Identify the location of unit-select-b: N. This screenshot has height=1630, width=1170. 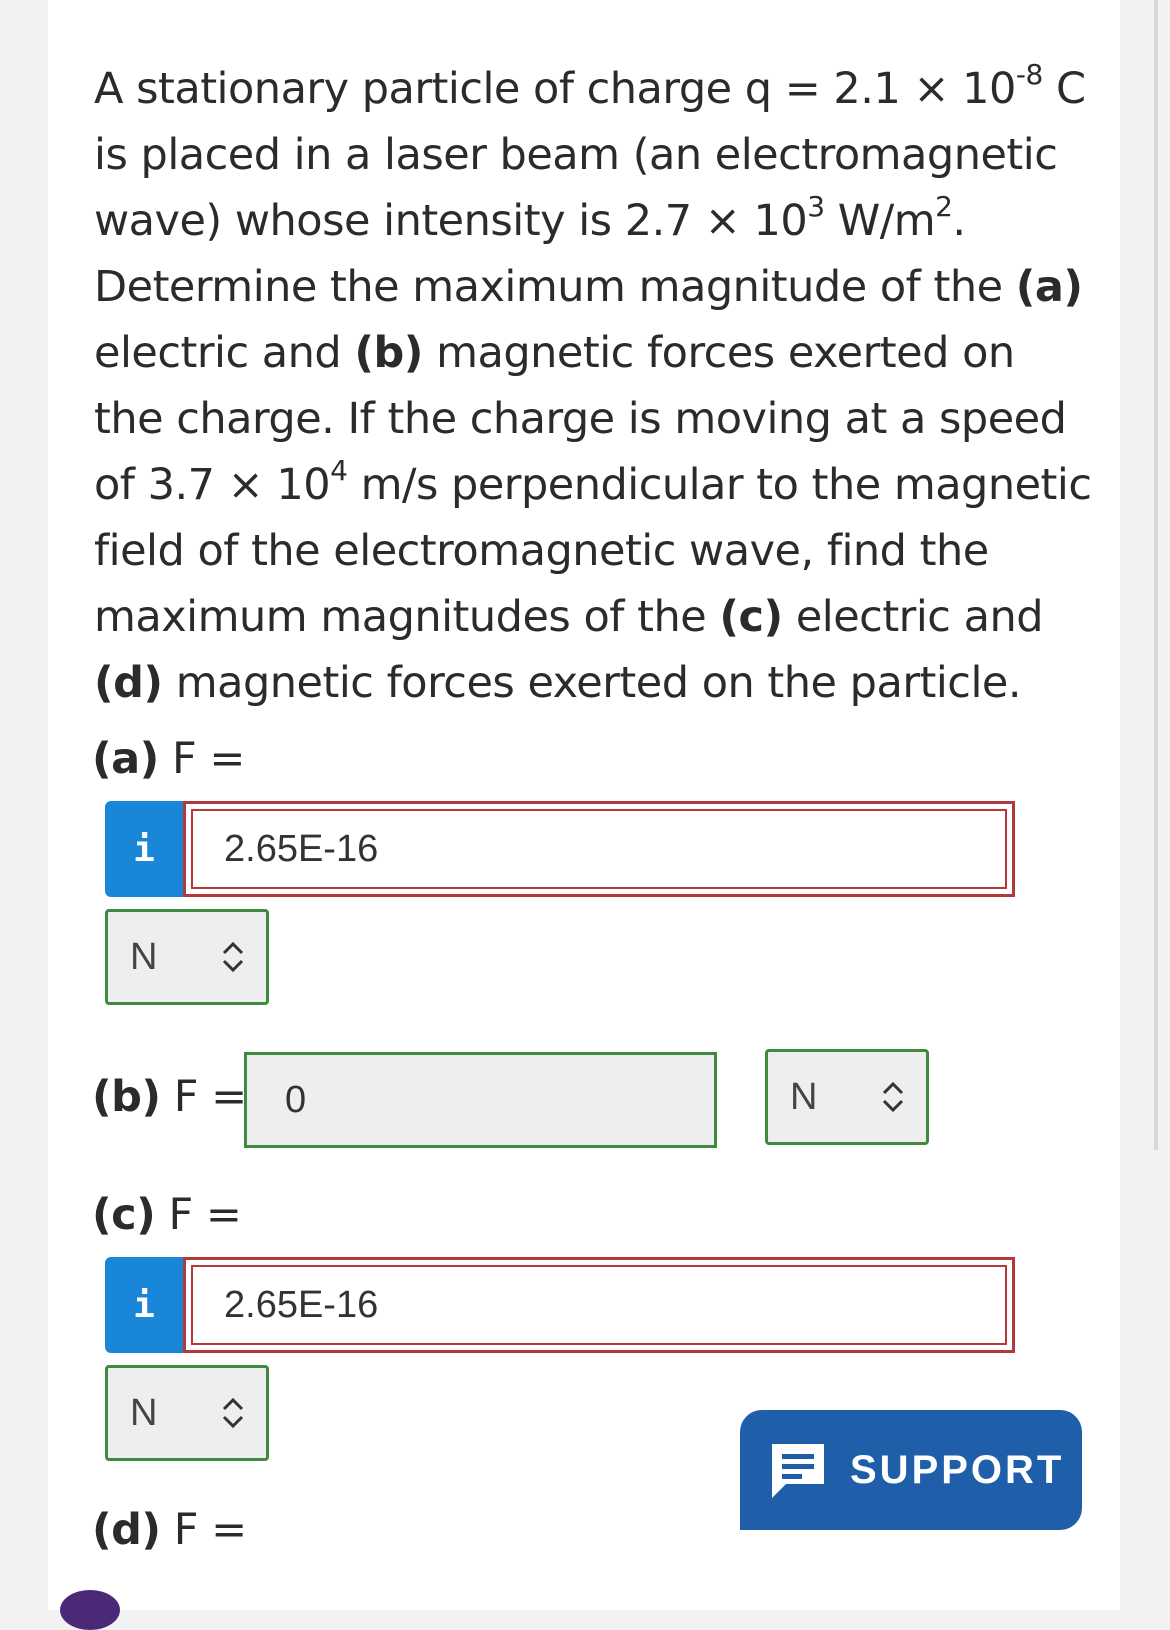
(847, 1097).